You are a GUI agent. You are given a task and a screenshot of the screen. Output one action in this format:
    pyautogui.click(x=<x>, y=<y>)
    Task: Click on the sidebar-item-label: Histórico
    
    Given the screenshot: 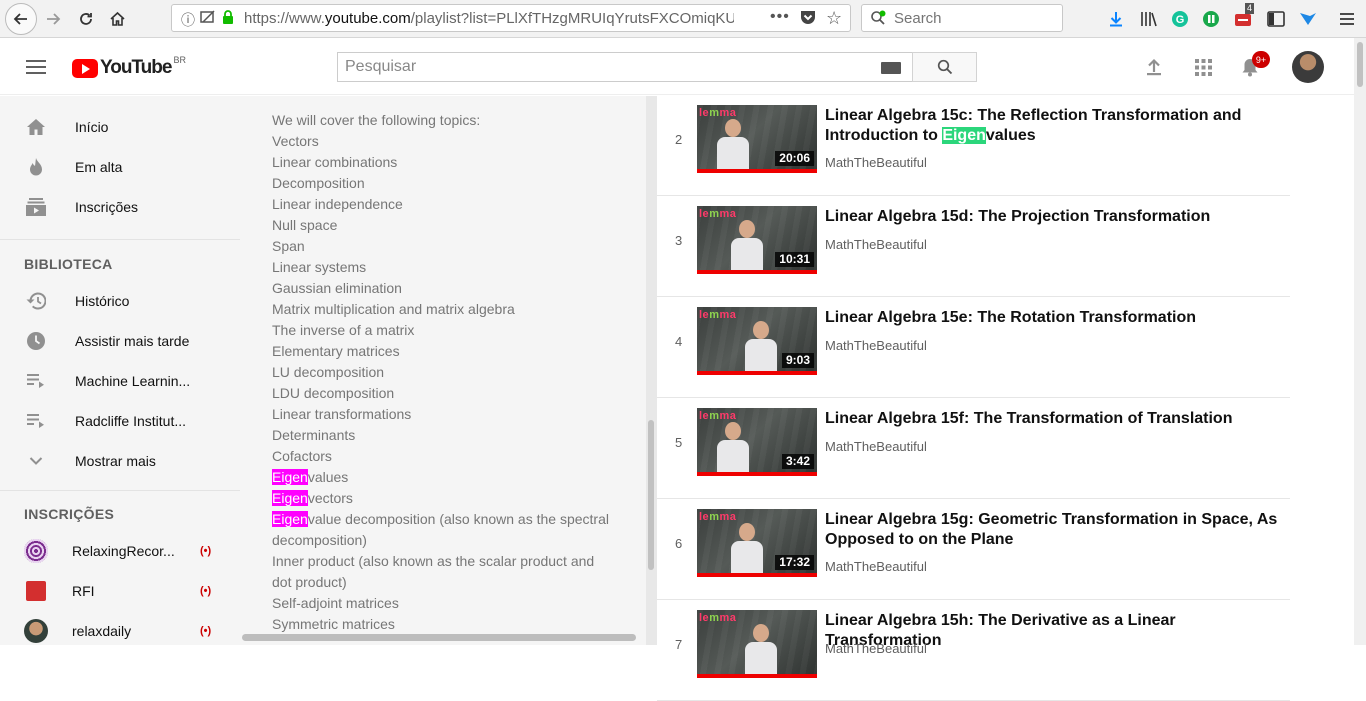 What is the action you would take?
    pyautogui.click(x=102, y=301)
    